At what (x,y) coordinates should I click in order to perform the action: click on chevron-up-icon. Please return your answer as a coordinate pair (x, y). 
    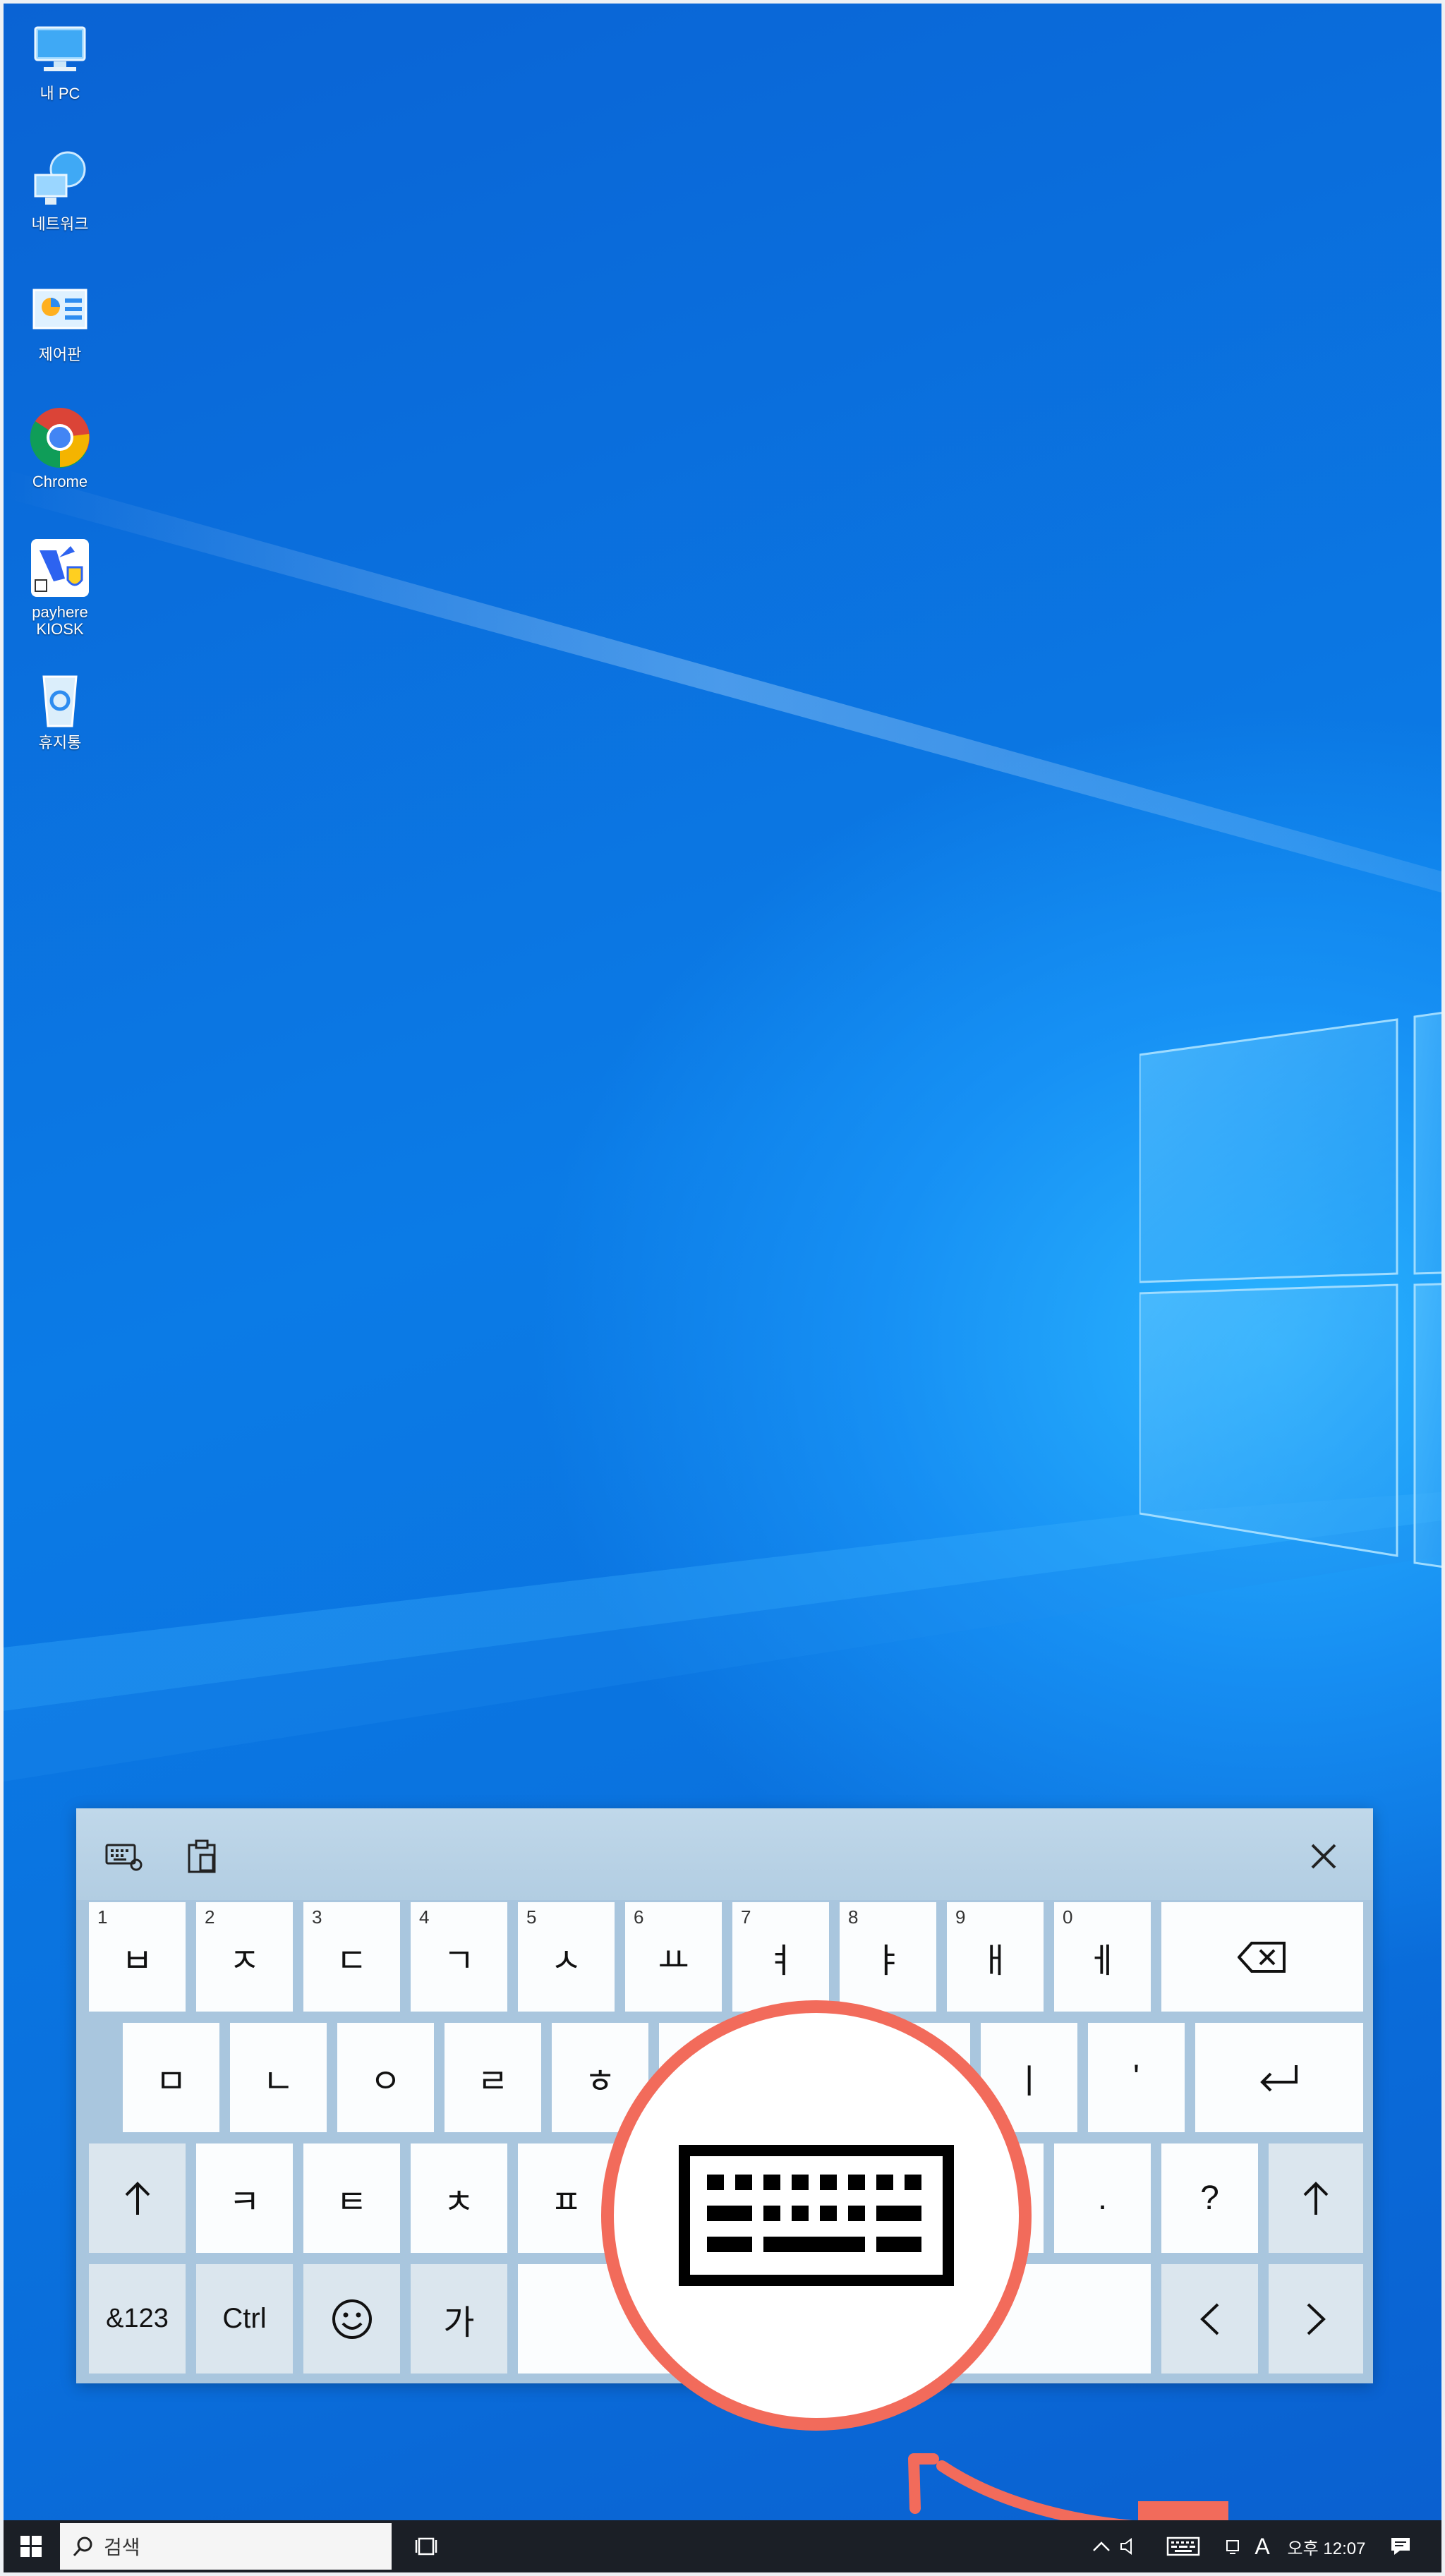
    Looking at the image, I should click on (1101, 2546).